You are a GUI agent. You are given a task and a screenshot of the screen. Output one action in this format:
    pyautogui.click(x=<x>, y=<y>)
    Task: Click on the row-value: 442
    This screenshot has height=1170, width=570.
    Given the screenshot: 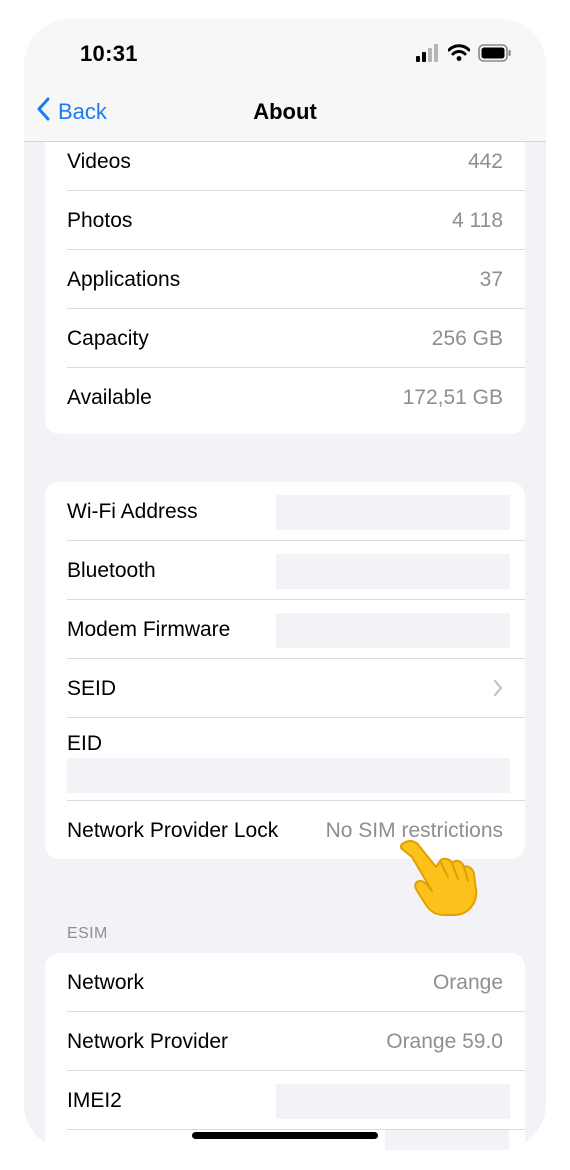 What is the action you would take?
    pyautogui.click(x=485, y=161)
    